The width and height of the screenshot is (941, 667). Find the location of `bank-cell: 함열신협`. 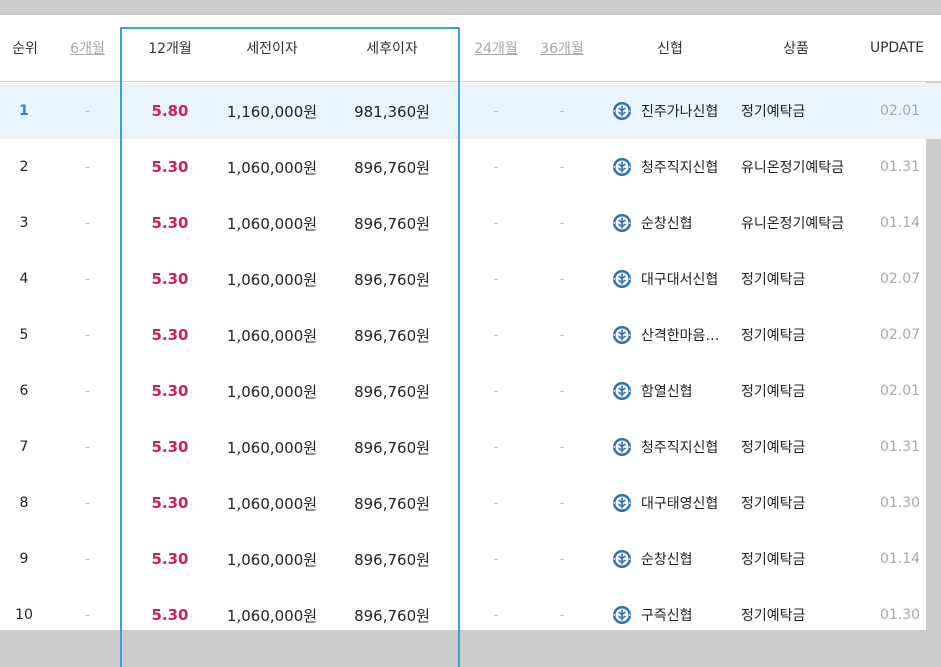

bank-cell: 함열신협 is located at coordinates (672, 391).